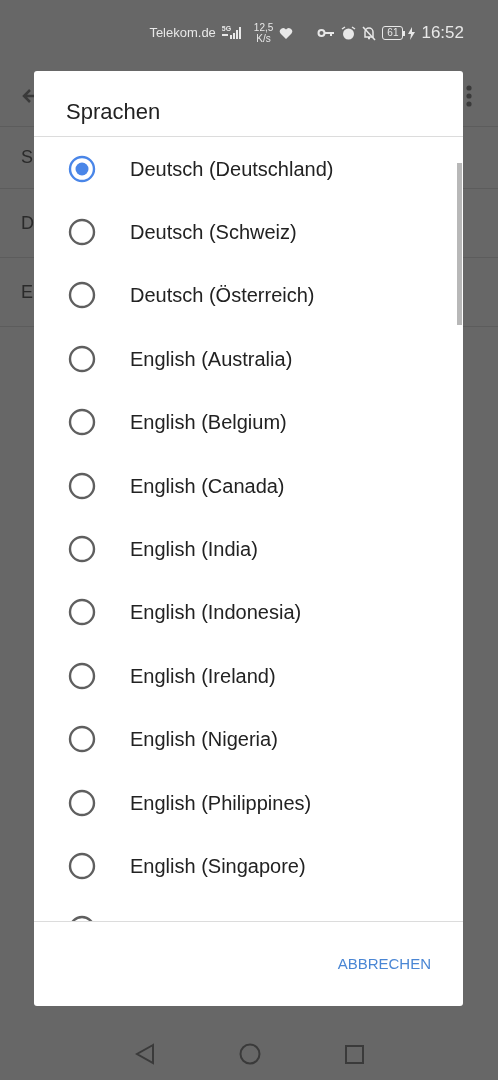 This screenshot has width=498, height=1080. What do you see at coordinates (232, 168) in the screenshot?
I see `language-option: Deutsch (Deutschland)` at bounding box center [232, 168].